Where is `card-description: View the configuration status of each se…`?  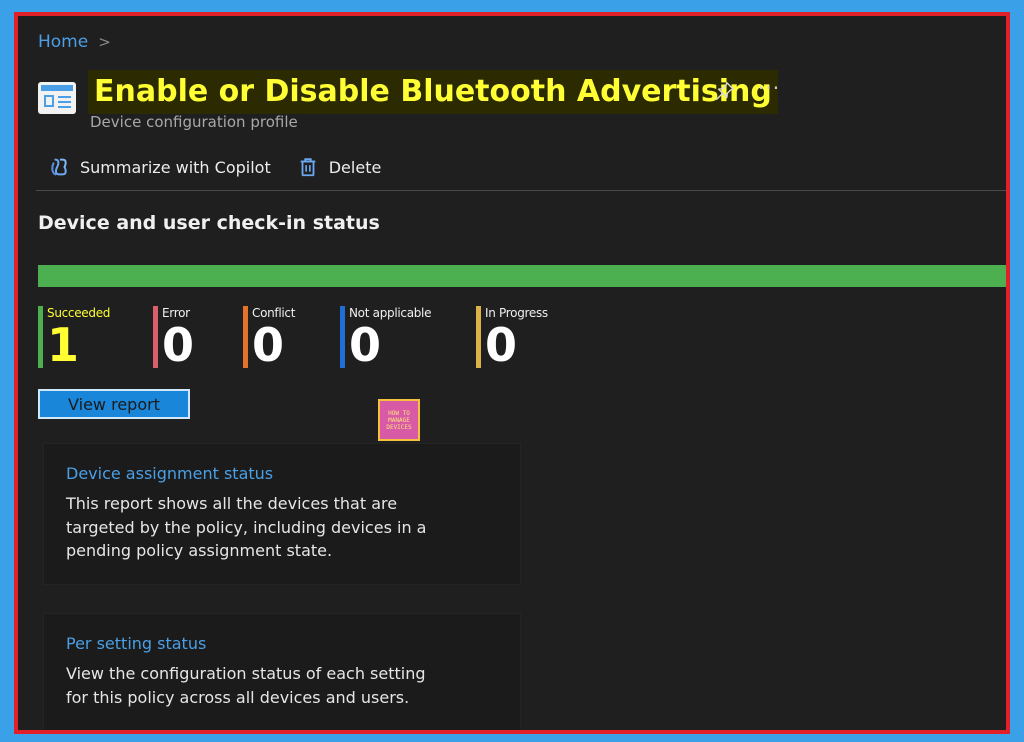
card-description: View the configuration status of each se… is located at coordinates (246, 685).